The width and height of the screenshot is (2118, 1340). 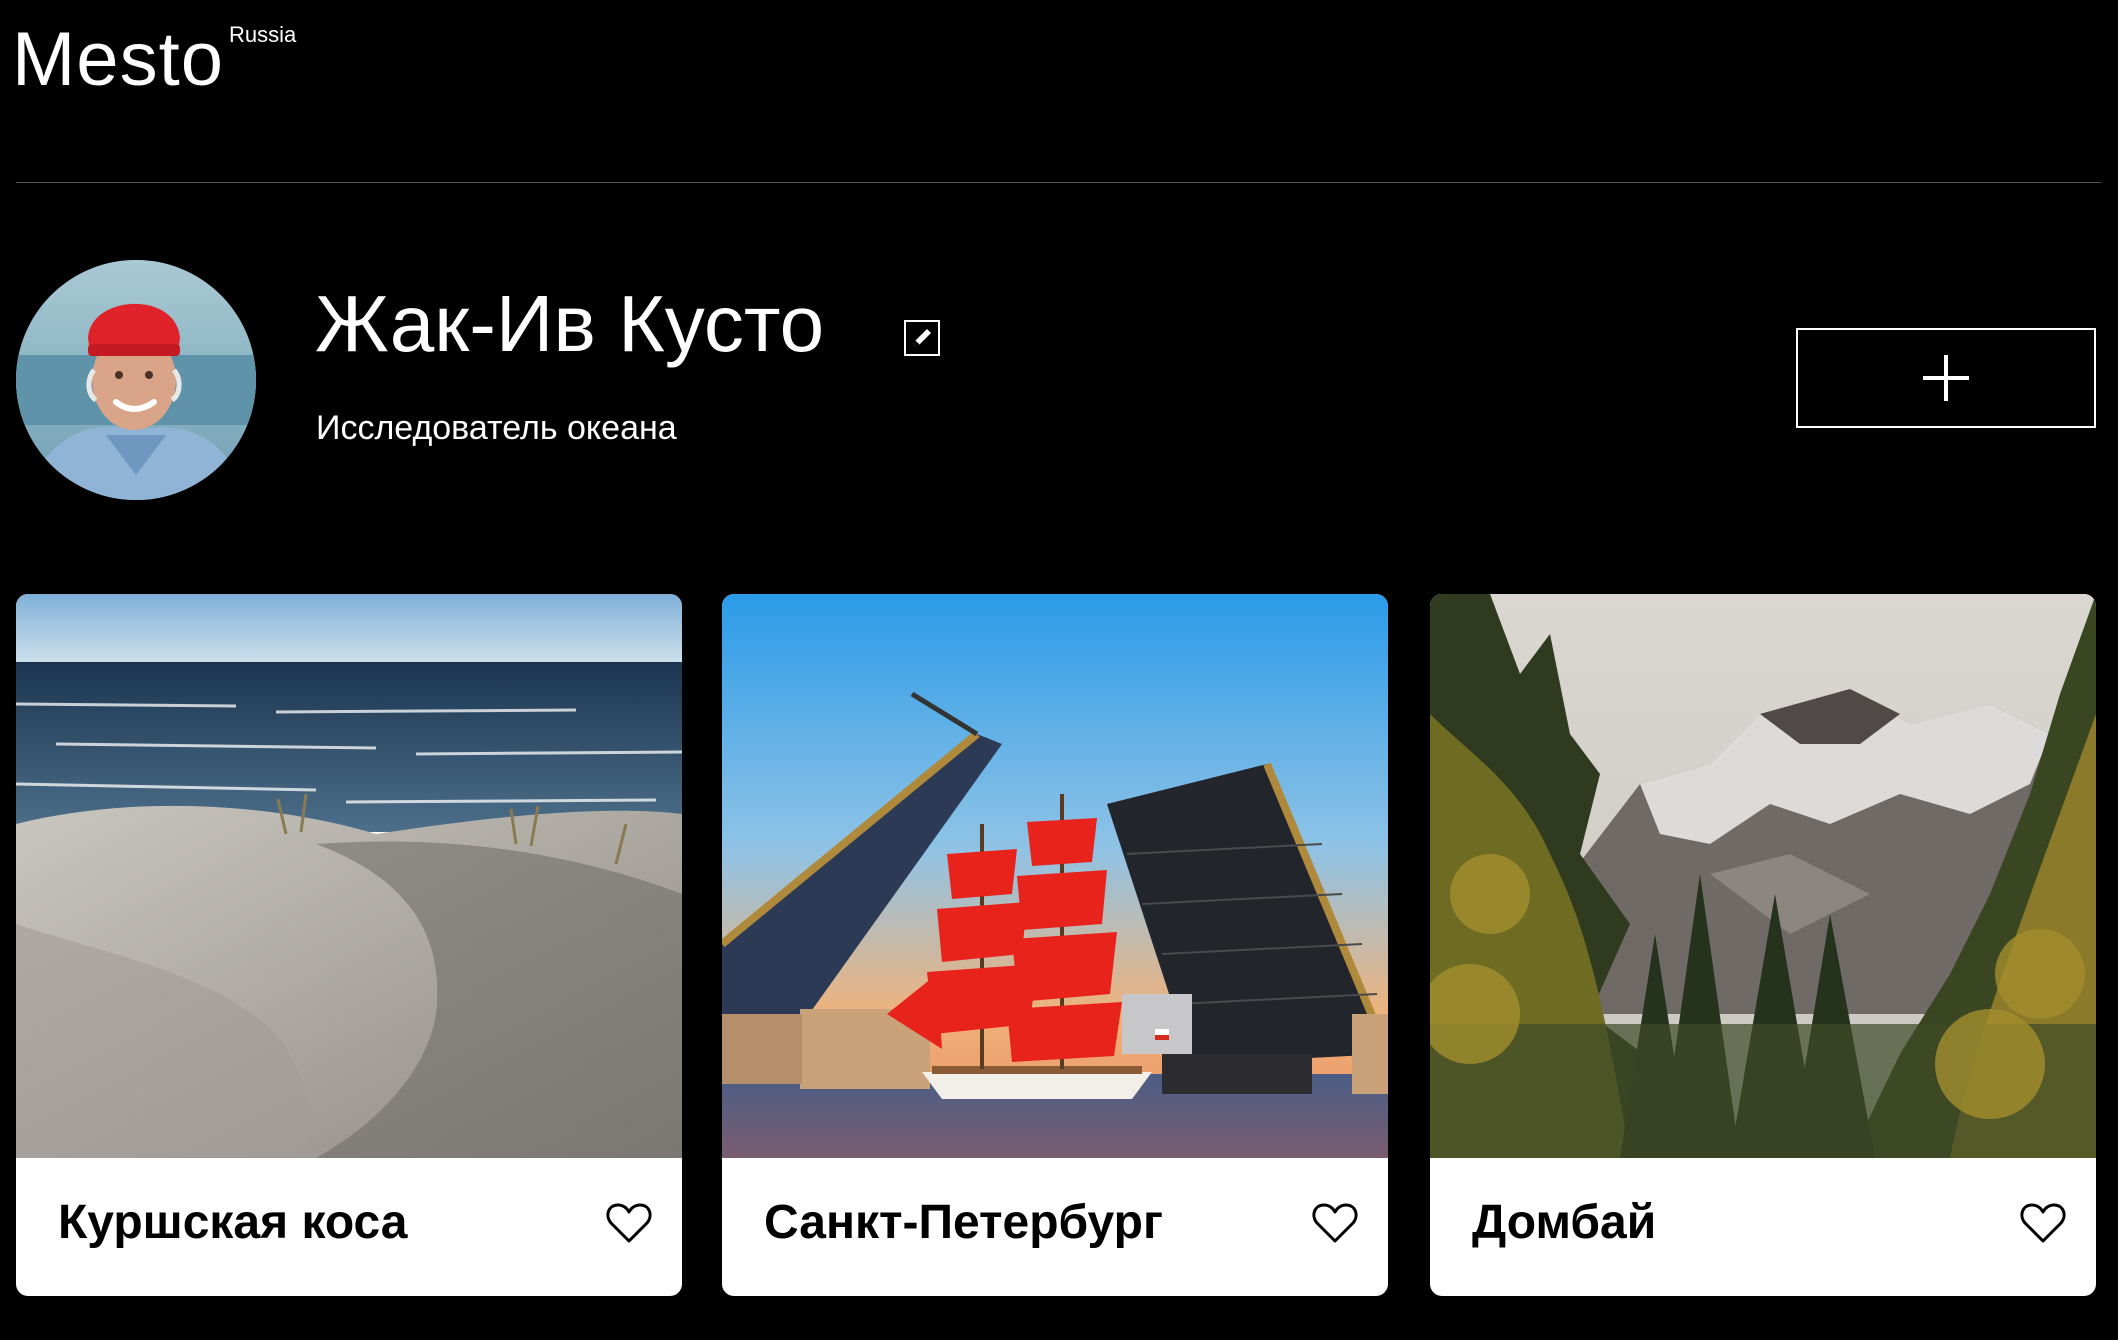 I want to click on plus-icon, so click(x=1946, y=378).